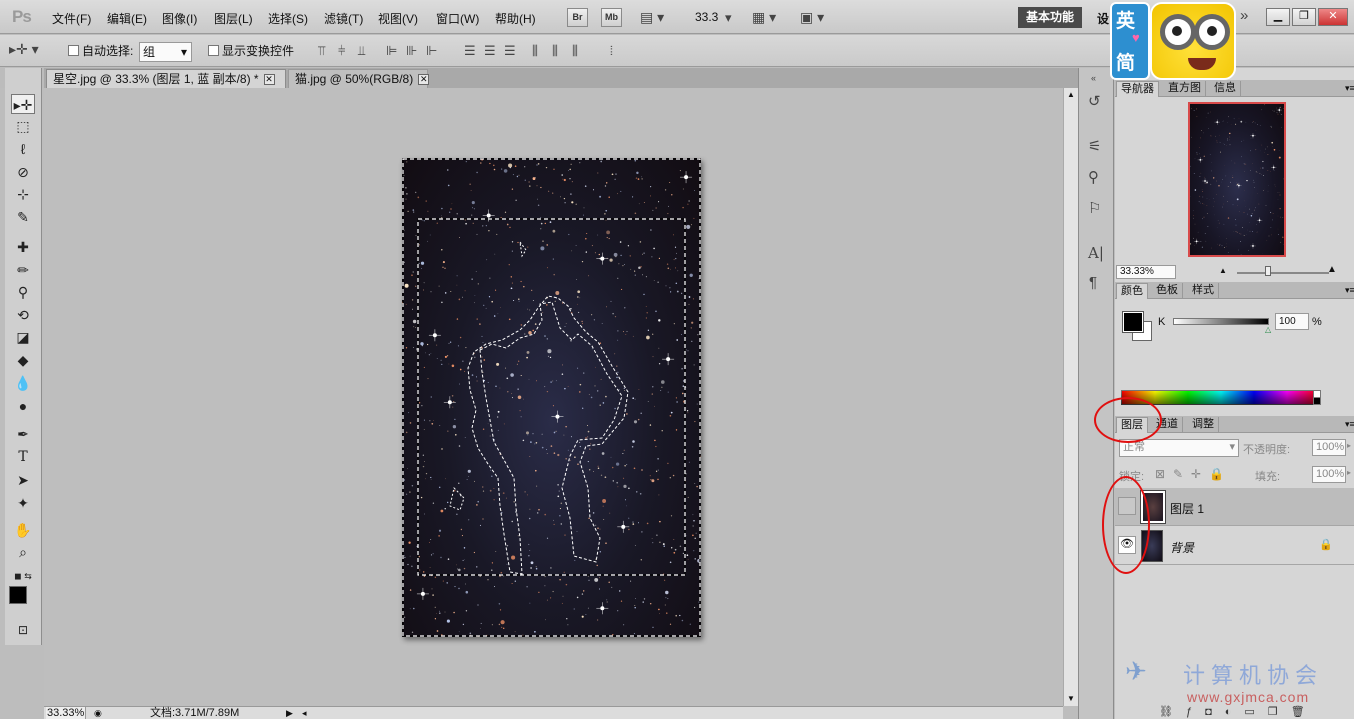 Image resolution: width=1354 pixels, height=719 pixels. What do you see at coordinates (1103, 18) in the screenshot?
I see `workspace-next: 设` at bounding box center [1103, 18].